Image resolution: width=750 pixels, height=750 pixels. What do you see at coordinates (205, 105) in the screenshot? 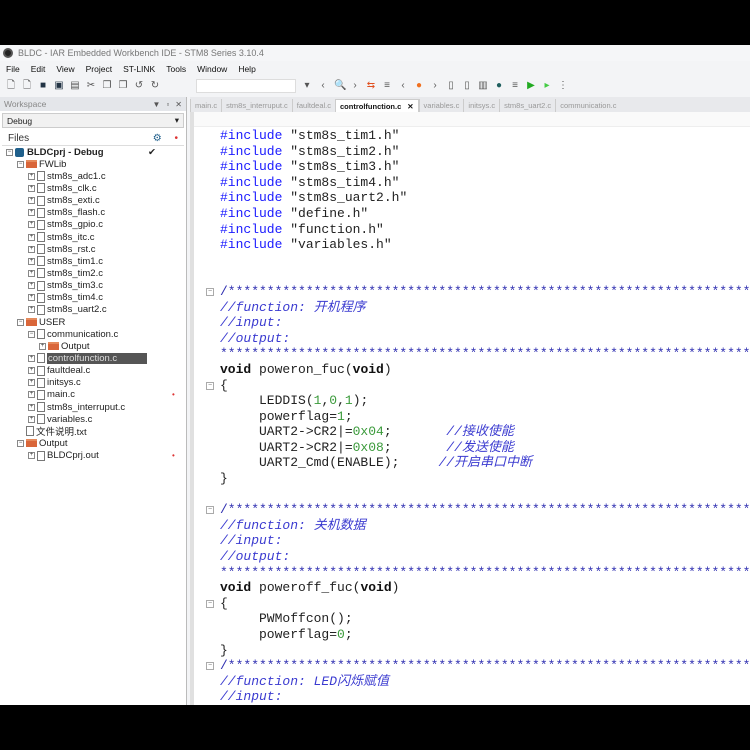
I see `tab-main-c: main.c` at bounding box center [205, 105].